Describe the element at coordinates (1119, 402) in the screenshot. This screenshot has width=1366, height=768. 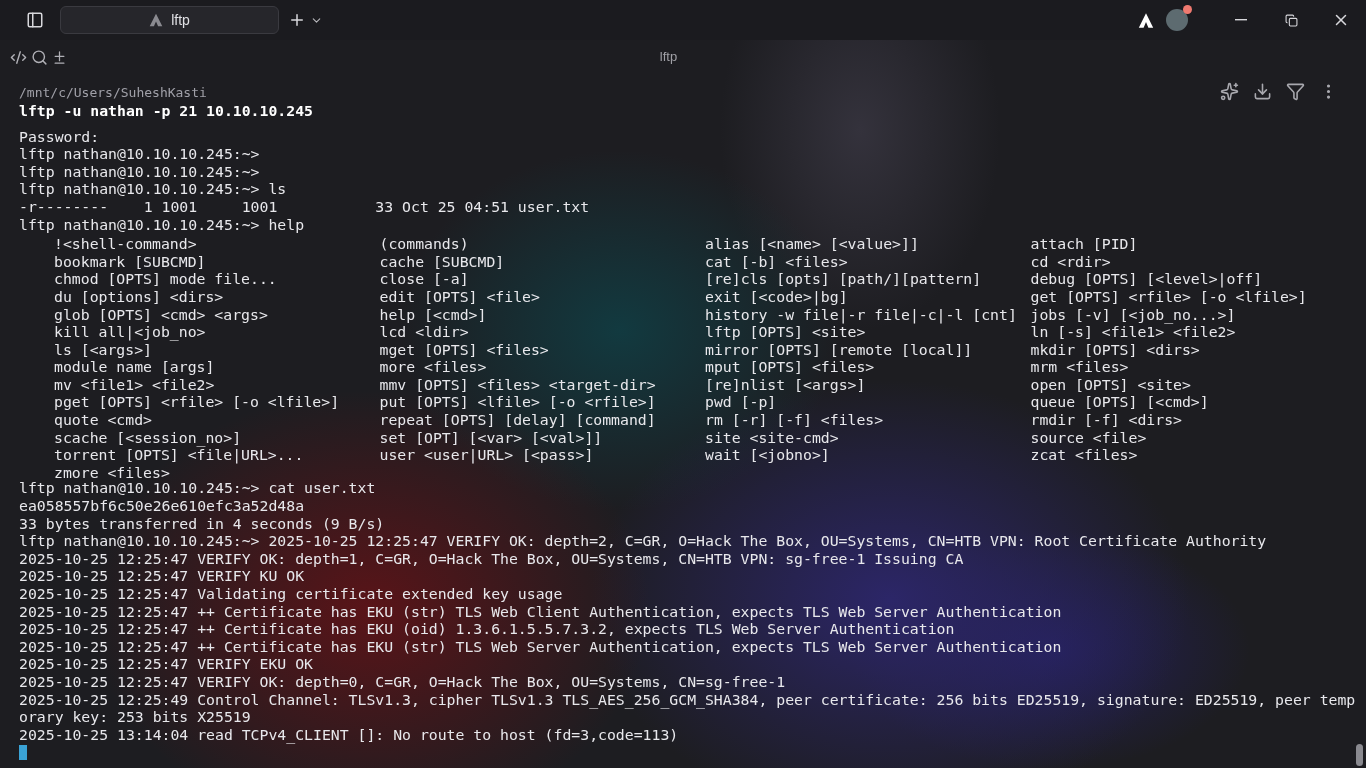
I see `help-entry: queue [OPTS] [<cmd>]` at that location.